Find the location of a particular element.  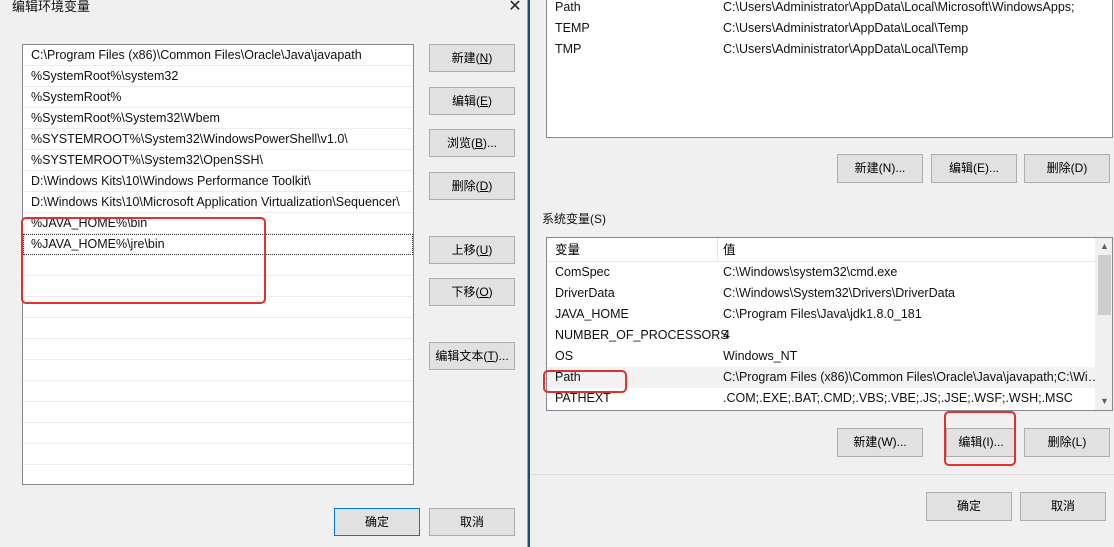

path-entry-5: %SYSTEMROOT%\System32\OpenSSH\ is located at coordinates (218, 160).